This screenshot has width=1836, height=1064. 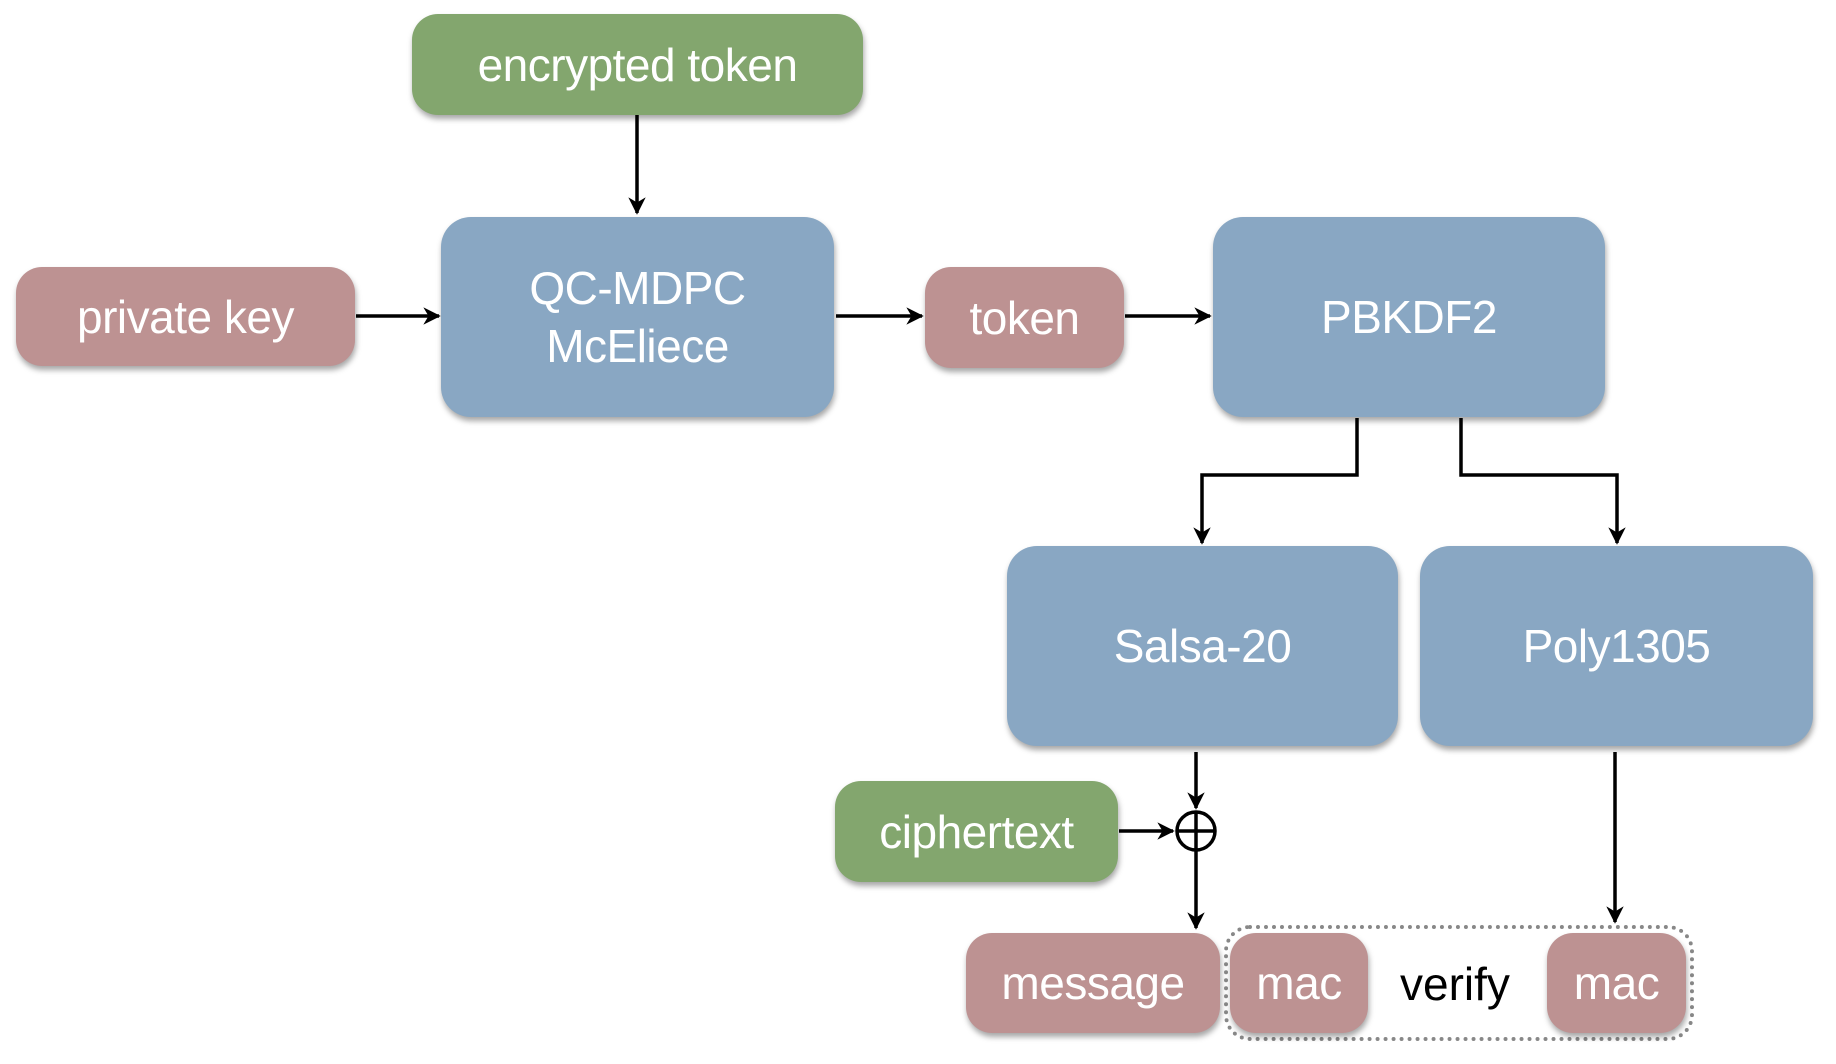 I want to click on encrypted-token-label: encrypted token, so click(x=637, y=64).